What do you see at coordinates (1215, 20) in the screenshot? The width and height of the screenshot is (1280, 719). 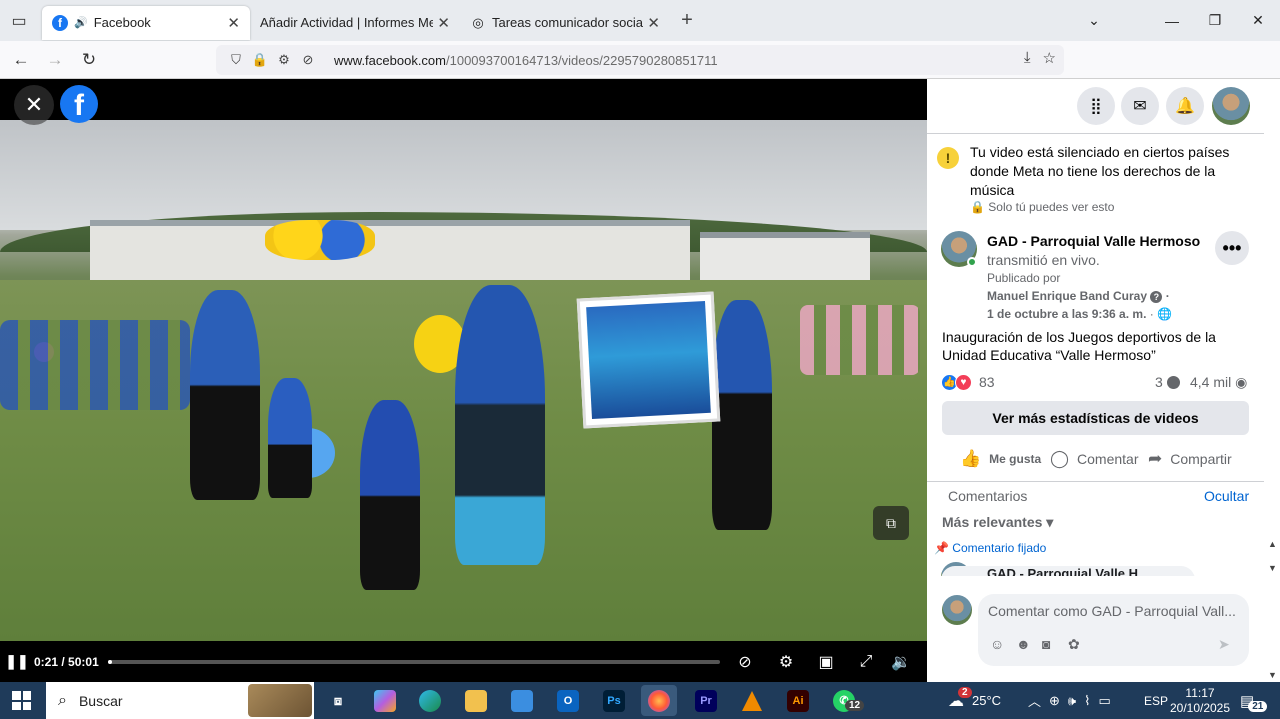 I see `maximize-button: ❐` at bounding box center [1215, 20].